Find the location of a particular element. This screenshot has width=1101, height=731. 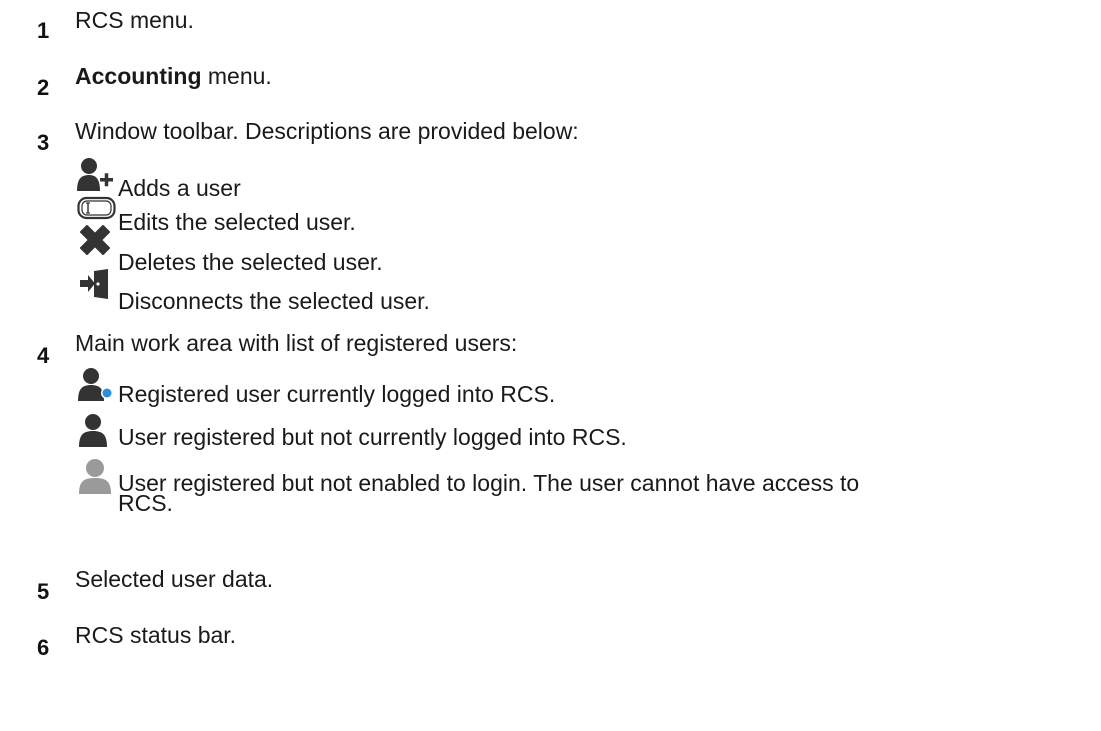

item-text-6: RCS status bar. is located at coordinates (156, 635).